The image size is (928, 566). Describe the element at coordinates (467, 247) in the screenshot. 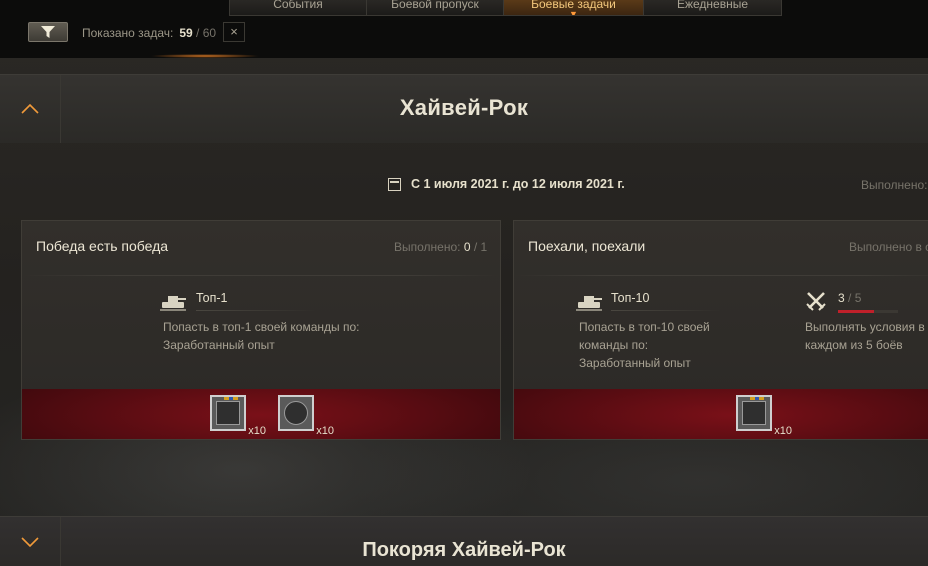

I see `done-value: 0` at that location.